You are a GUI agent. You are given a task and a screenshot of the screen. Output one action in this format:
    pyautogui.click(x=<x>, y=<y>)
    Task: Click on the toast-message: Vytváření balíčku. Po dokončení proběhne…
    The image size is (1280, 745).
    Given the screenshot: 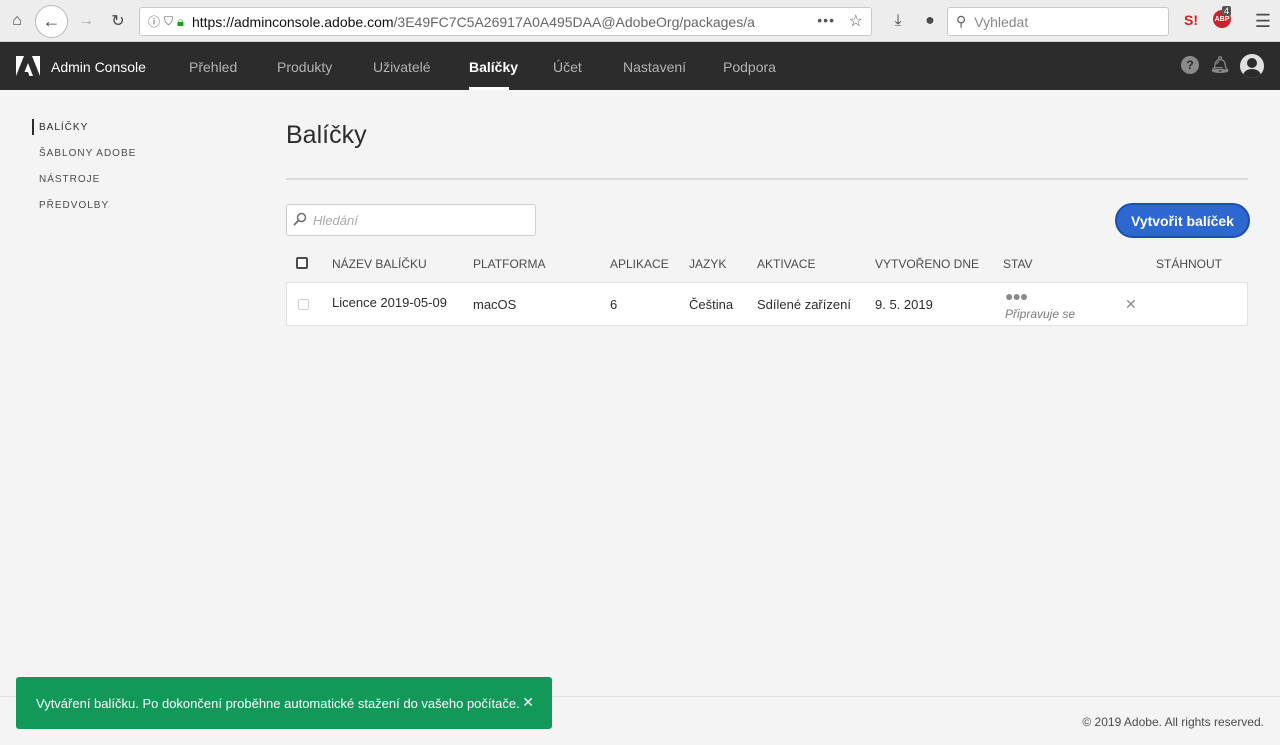 What is the action you would take?
    pyautogui.click(x=278, y=703)
    